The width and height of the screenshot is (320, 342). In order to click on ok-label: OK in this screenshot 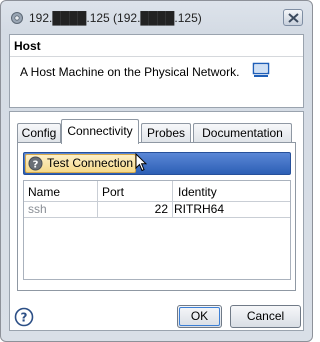, I will do `click(199, 316)`.